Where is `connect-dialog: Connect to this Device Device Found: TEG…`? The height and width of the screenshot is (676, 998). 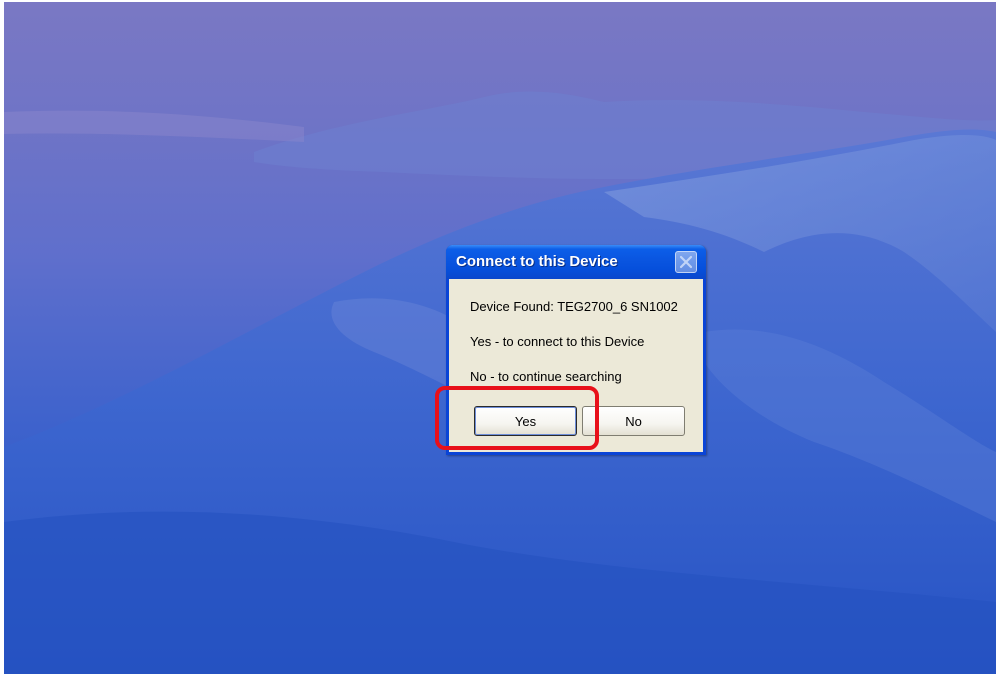 connect-dialog: Connect to this Device Device Found: TEG… is located at coordinates (576, 350).